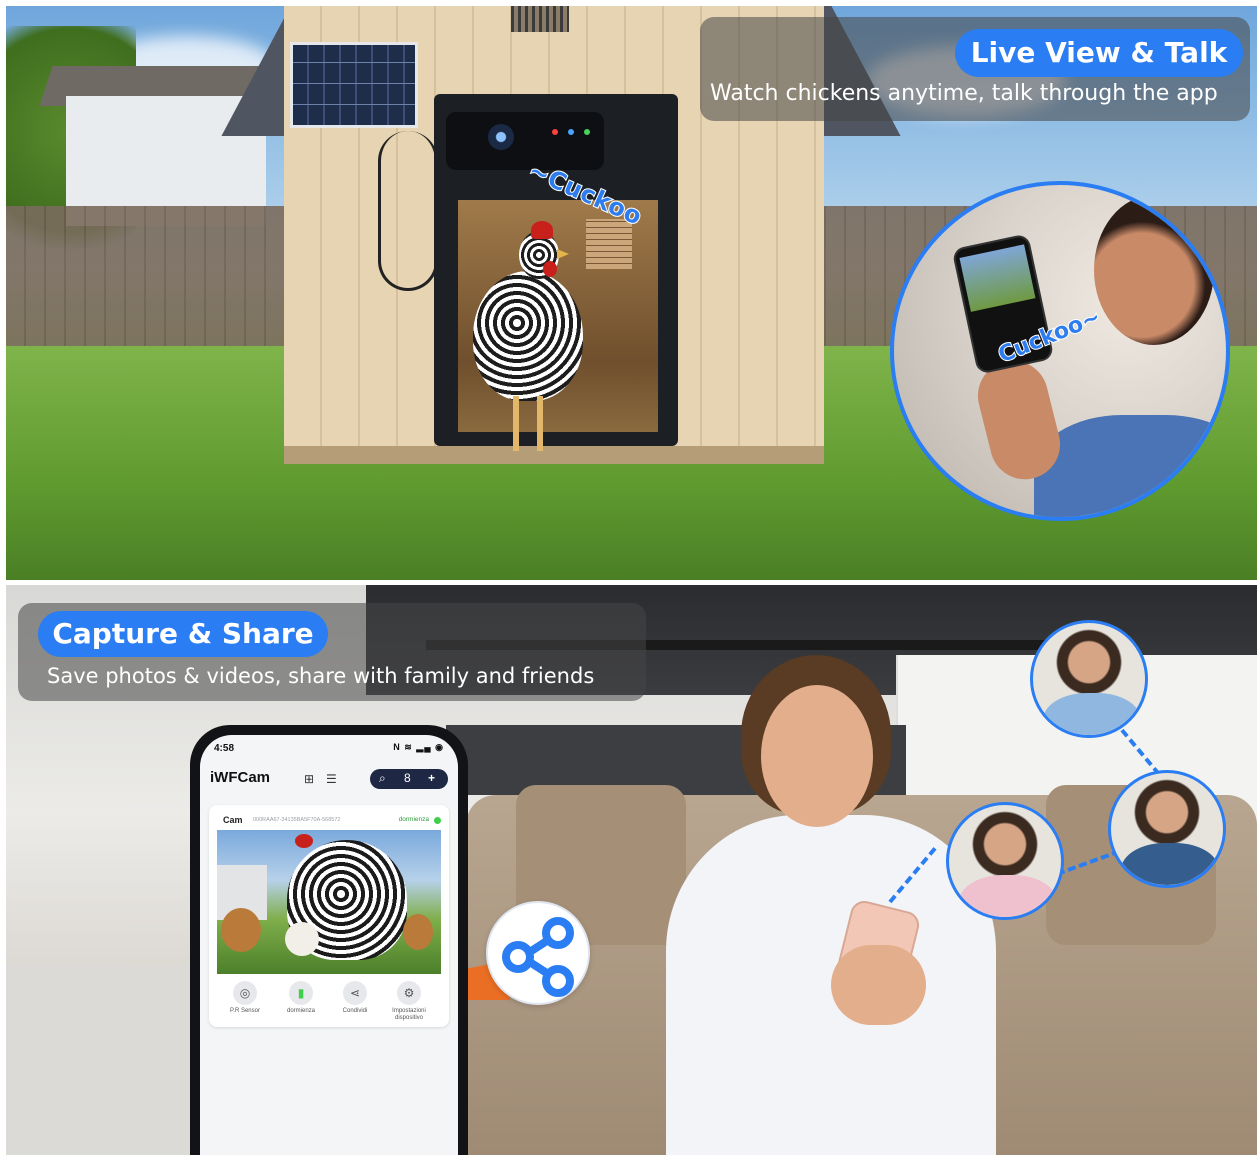  What do you see at coordinates (418, 747) in the screenshot?
I see `status-icons: N ≋ ▂▄ ◉` at bounding box center [418, 747].